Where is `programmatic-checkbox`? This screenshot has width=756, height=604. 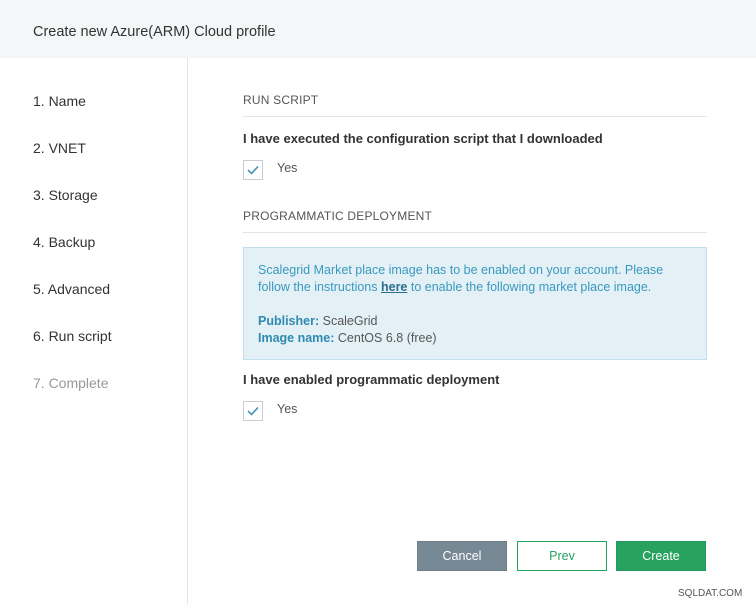
programmatic-checkbox is located at coordinates (253, 411).